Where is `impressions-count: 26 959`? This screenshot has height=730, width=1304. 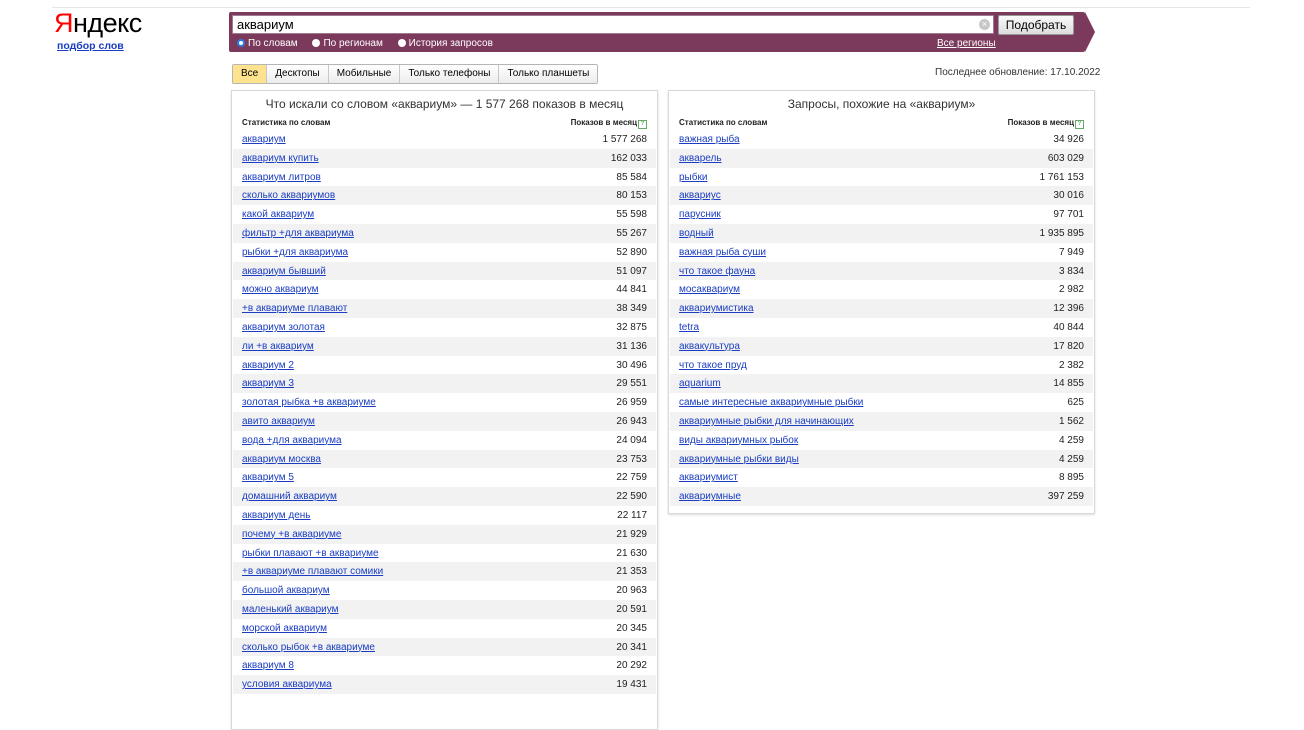 impressions-count: 26 959 is located at coordinates (631, 403).